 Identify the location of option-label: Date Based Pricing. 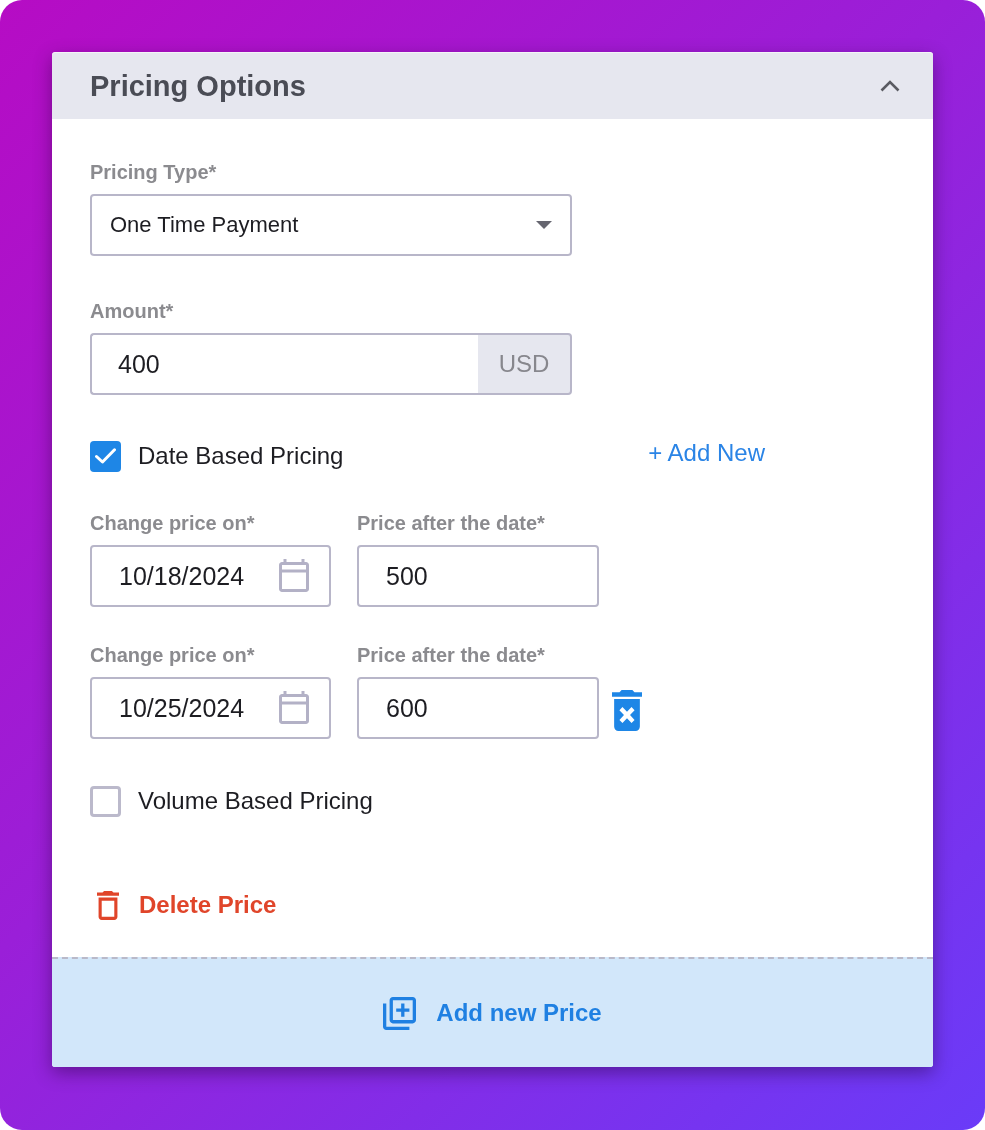
(241, 456).